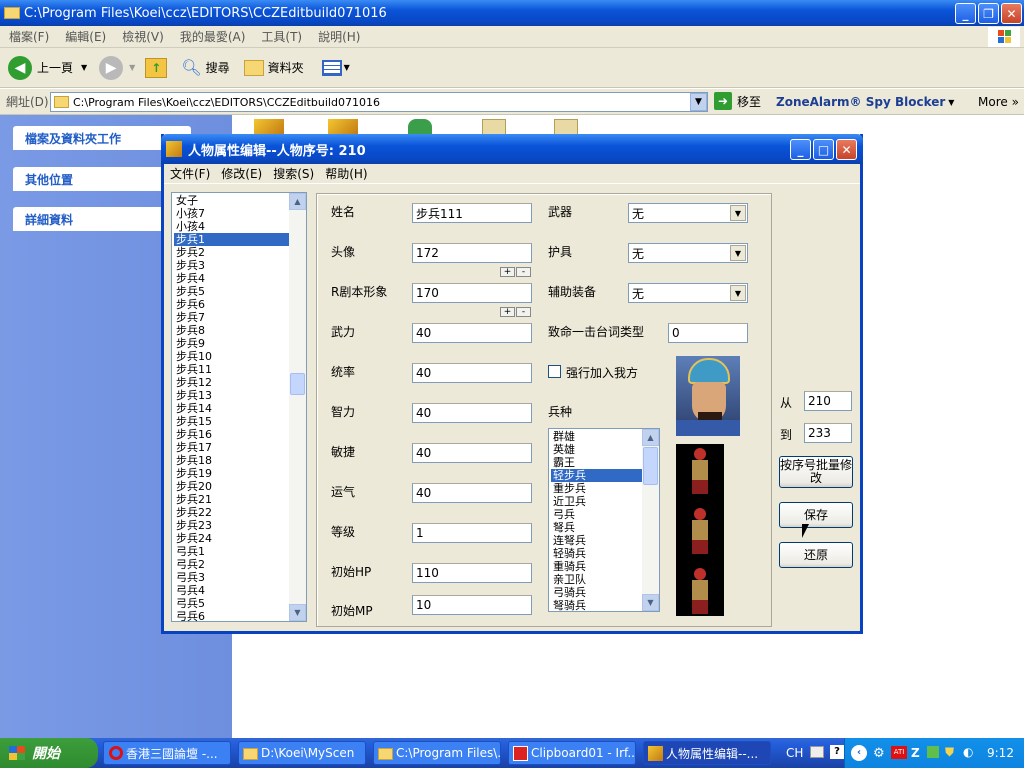 The height and width of the screenshot is (768, 1024). Describe the element at coordinates (156, 67) in the screenshot. I see `up-folder-button: ↑` at that location.